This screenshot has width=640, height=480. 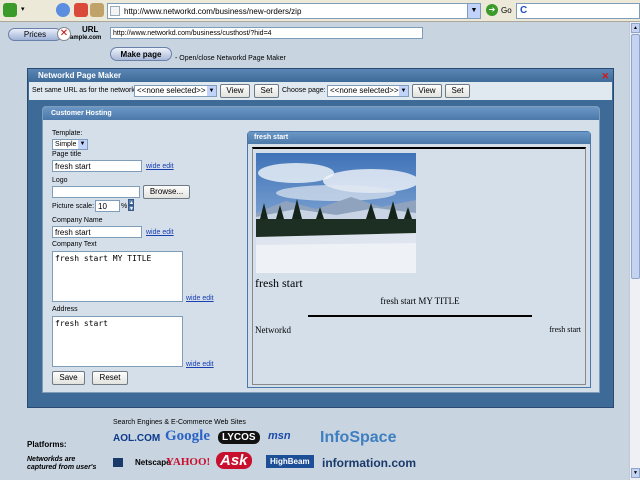 What do you see at coordinates (115, 11) in the screenshot?
I see `page-icon` at bounding box center [115, 11].